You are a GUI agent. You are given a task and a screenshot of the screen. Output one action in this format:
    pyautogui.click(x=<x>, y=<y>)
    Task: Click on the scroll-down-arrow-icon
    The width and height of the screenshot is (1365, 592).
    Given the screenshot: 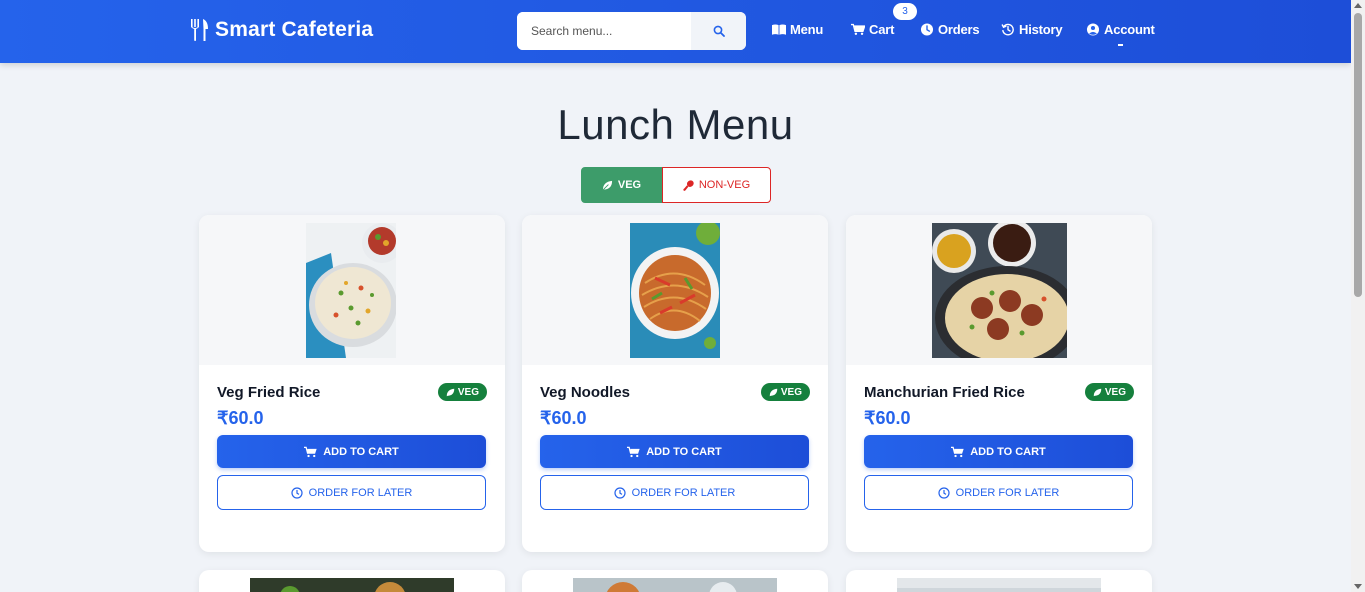 What is the action you would take?
    pyautogui.click(x=1358, y=586)
    